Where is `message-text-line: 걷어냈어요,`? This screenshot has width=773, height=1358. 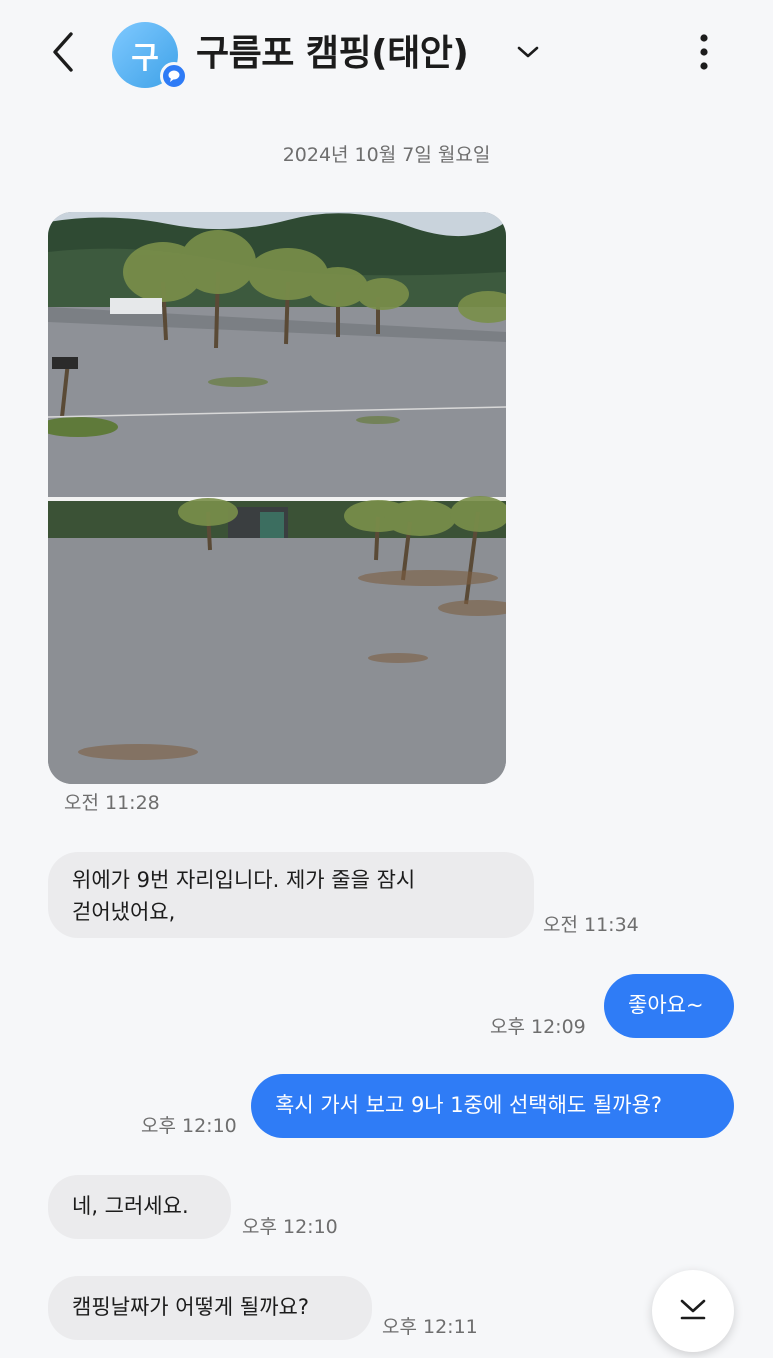 message-text-line: 걷어냈어요, is located at coordinates (124, 912).